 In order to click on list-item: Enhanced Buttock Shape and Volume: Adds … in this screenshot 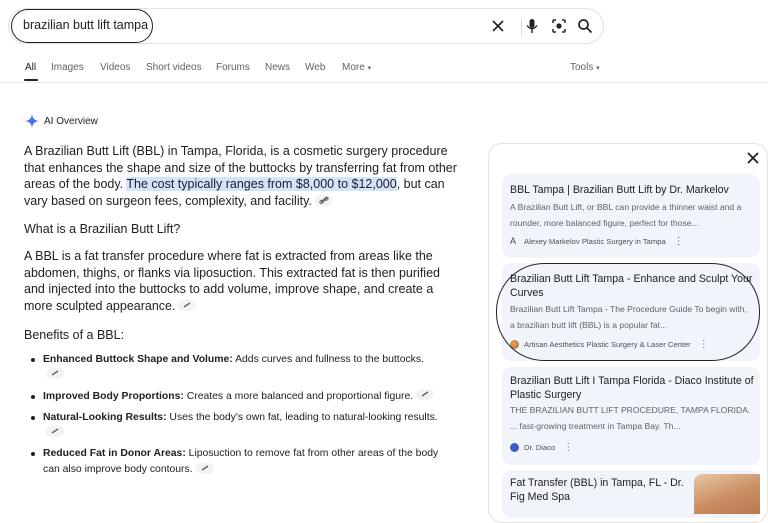, I will do `click(234, 367)`.